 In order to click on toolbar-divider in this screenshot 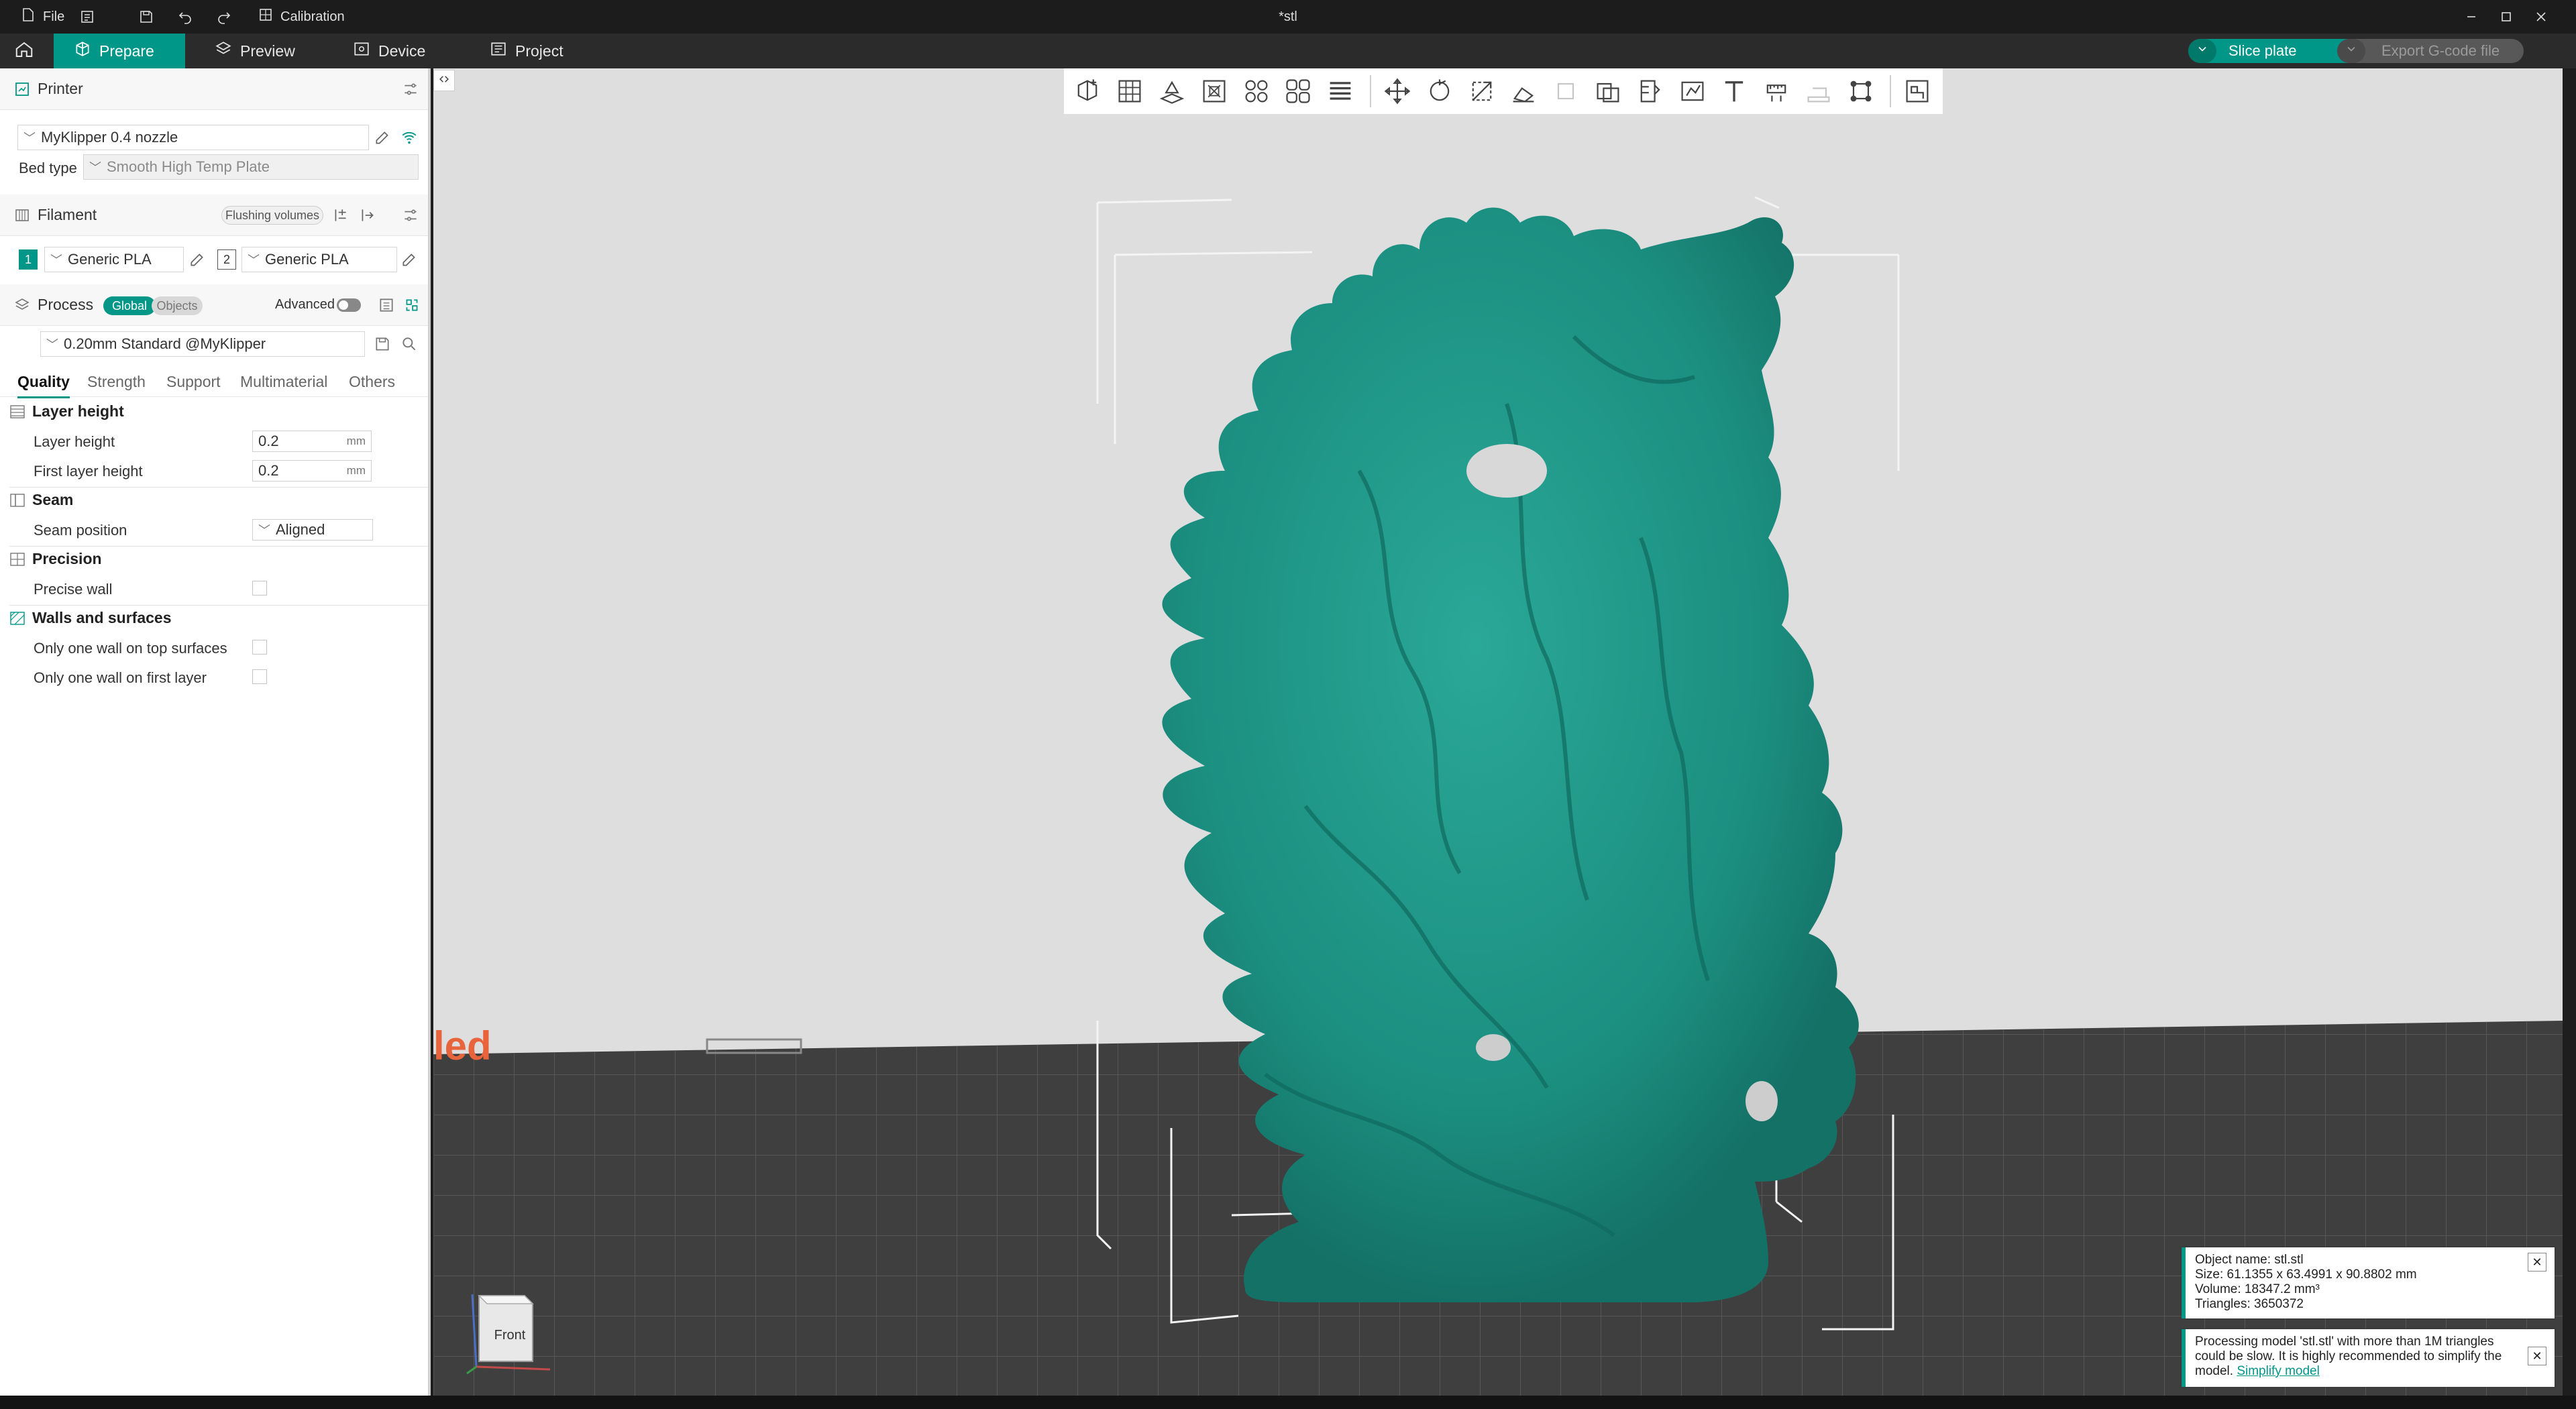, I will do `click(1370, 91)`.